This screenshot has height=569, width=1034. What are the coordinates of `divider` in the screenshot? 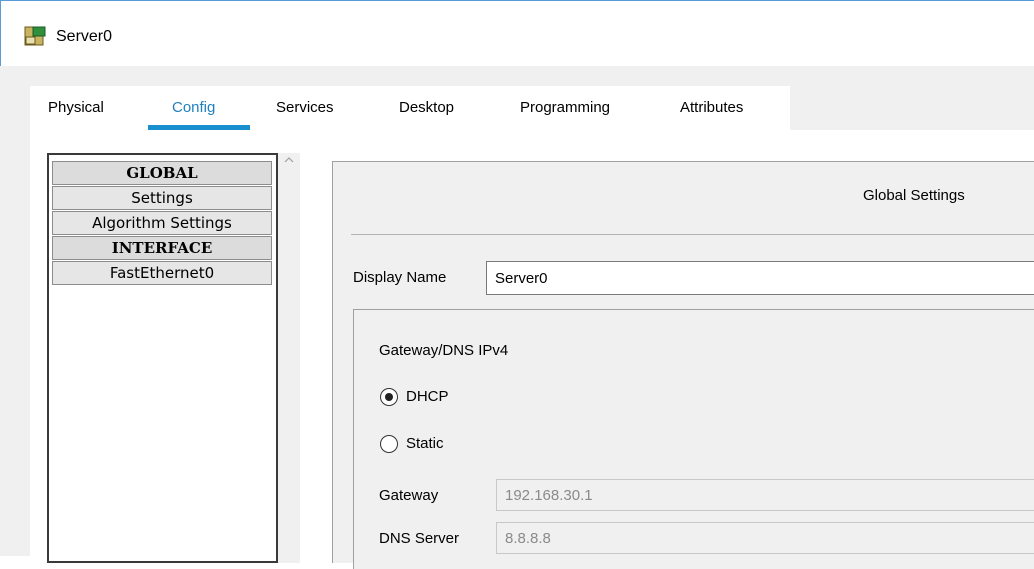 It's located at (692, 234).